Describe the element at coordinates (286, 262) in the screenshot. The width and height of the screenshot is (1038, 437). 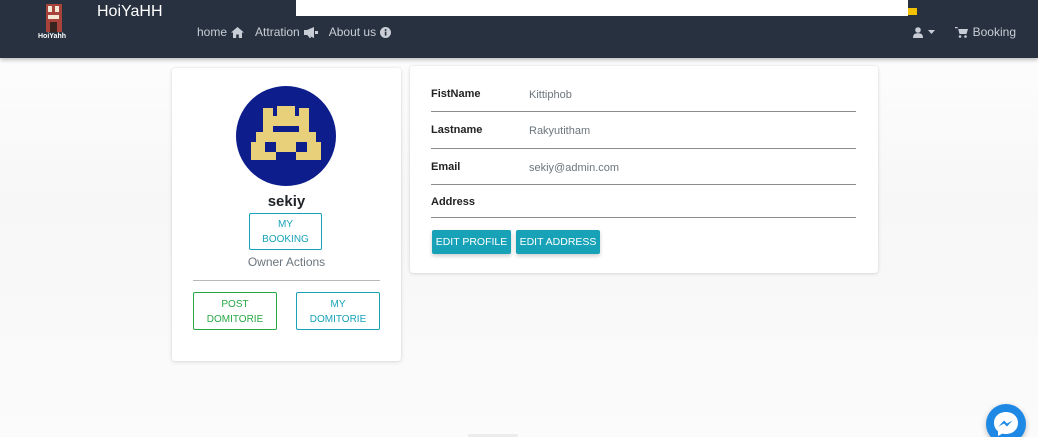
I see `owner-actions-heading: Owner Actions` at that location.